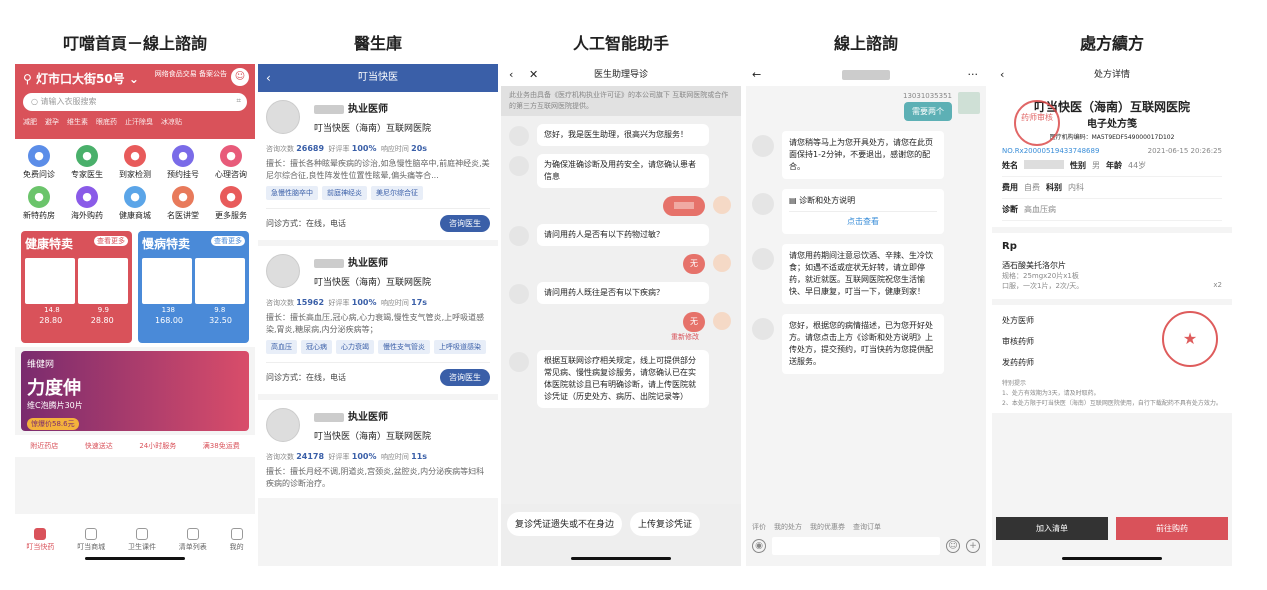 Image resolution: width=1267 pixels, height=590 pixels. Describe the element at coordinates (68, 101) in the screenshot. I see `search-placeholder: 请输入衣服搜索` at that location.